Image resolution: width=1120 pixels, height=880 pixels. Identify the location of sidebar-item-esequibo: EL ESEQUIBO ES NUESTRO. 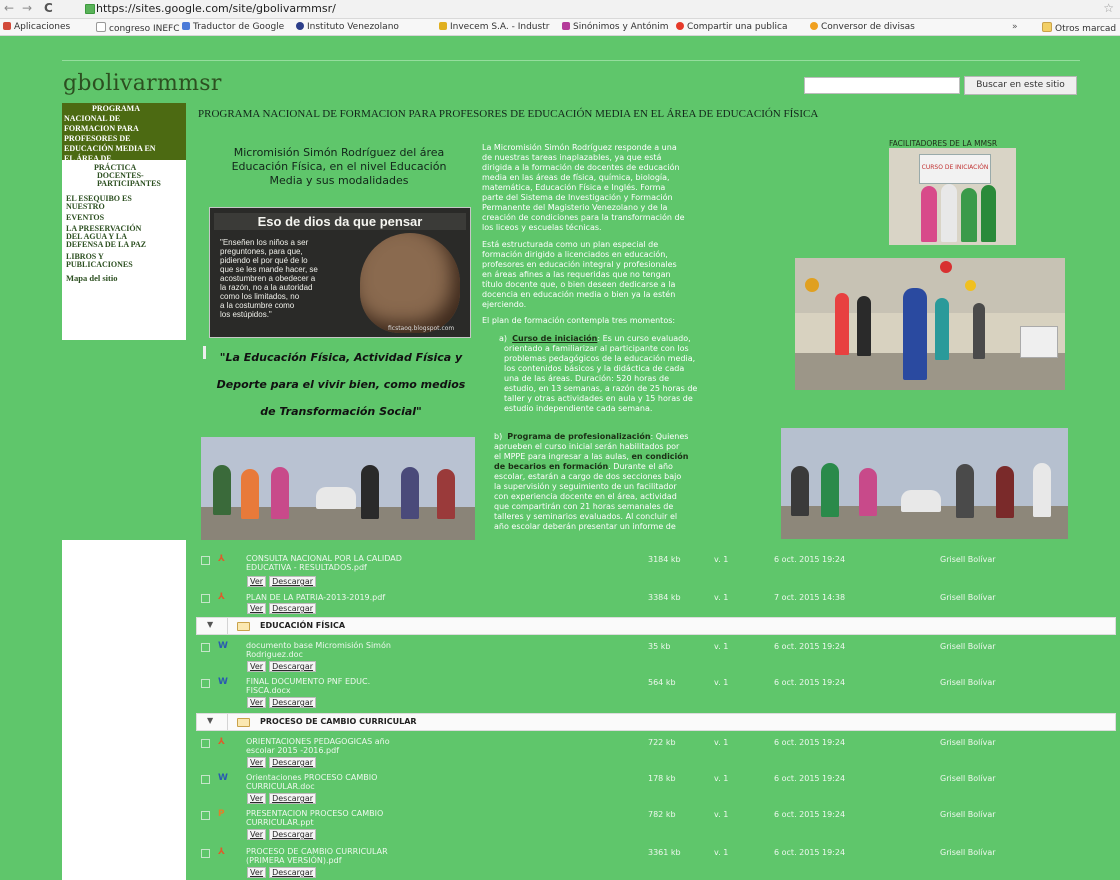
(99, 203).